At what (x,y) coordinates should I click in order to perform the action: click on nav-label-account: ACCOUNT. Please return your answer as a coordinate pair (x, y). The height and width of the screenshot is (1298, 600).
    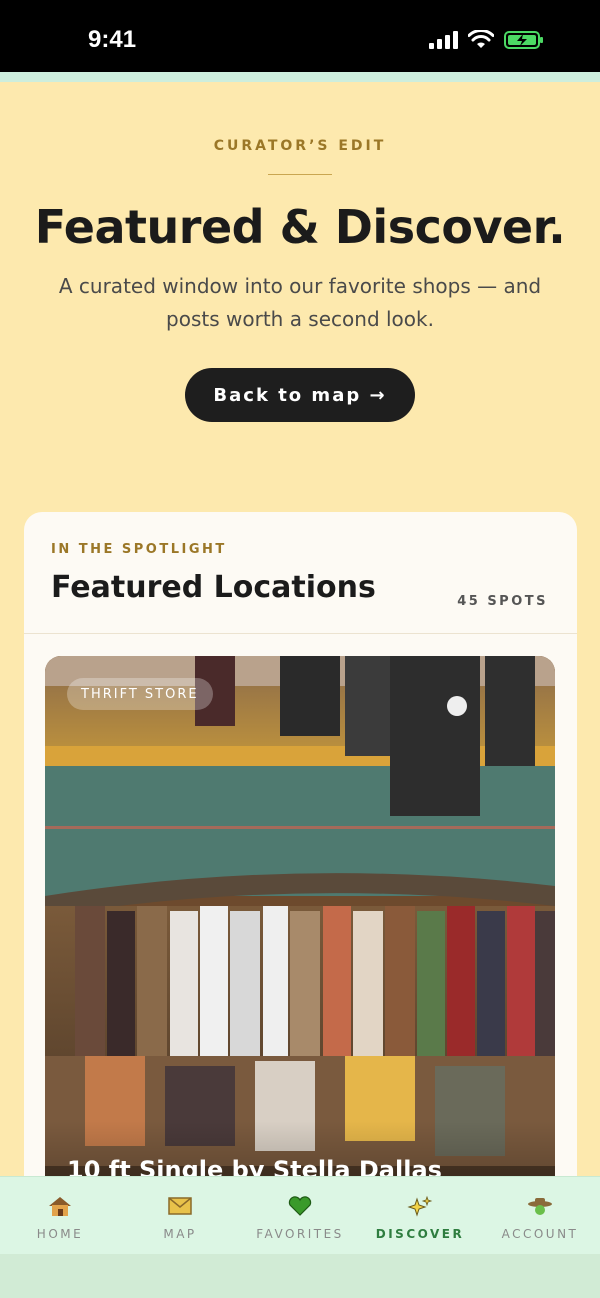
    Looking at the image, I should click on (540, 1234).